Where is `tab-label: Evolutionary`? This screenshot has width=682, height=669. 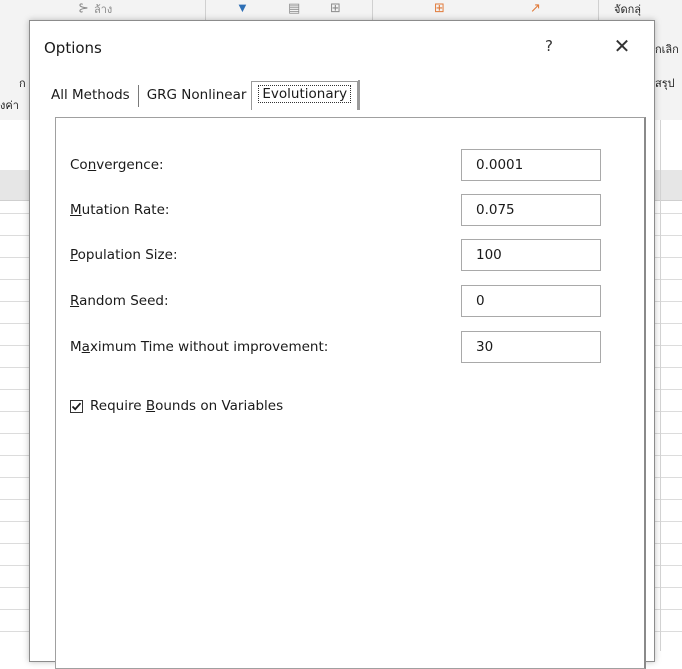
tab-label: Evolutionary is located at coordinates (305, 94).